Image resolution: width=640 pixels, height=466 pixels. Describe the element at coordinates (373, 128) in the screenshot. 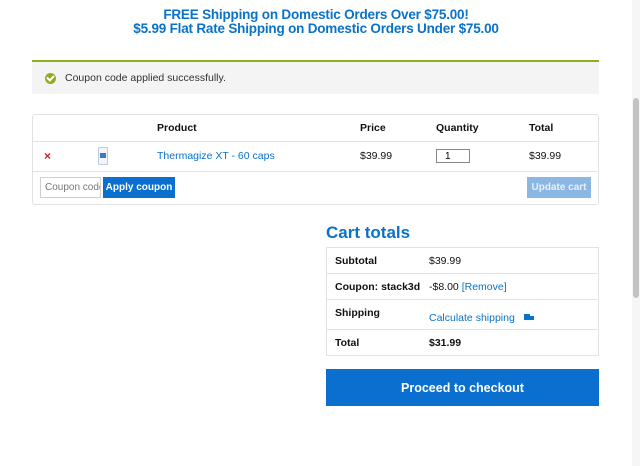

I see `header-price: Price` at that location.